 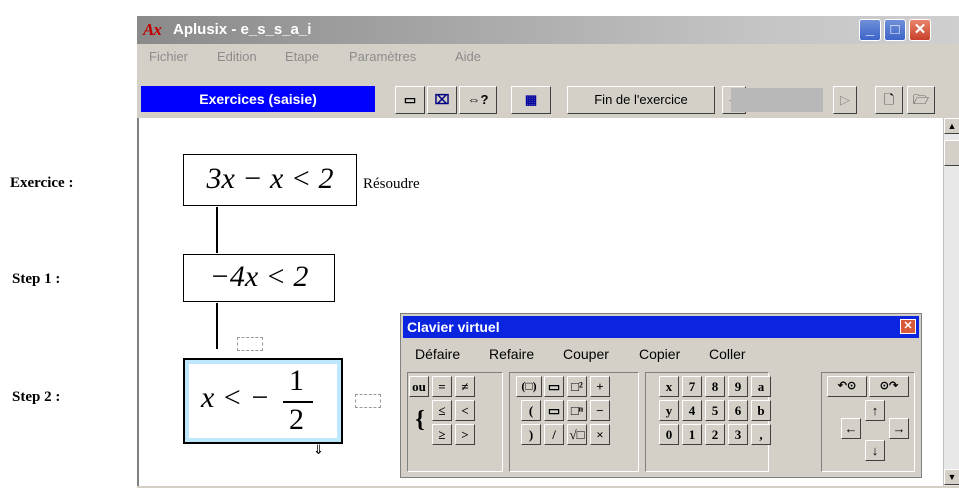 What do you see at coordinates (511, 354) in the screenshot?
I see `menu-redo: Refaire` at bounding box center [511, 354].